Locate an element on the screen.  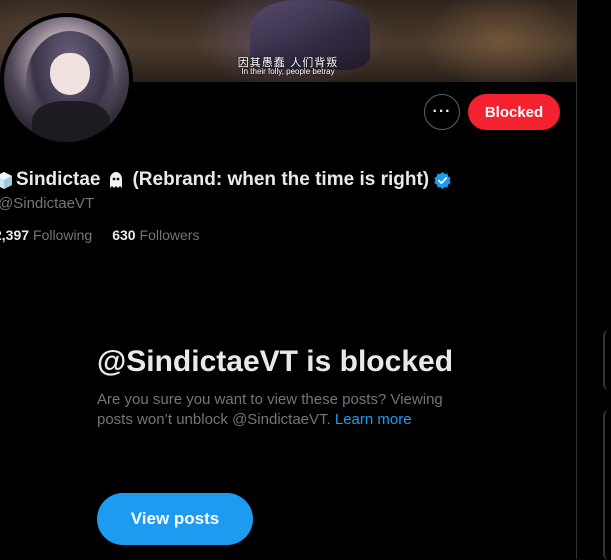
avatar-body is located at coordinates (71, 121).